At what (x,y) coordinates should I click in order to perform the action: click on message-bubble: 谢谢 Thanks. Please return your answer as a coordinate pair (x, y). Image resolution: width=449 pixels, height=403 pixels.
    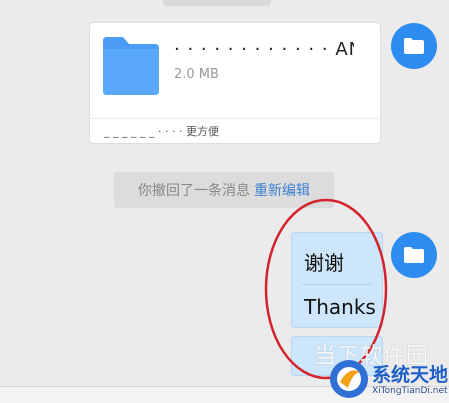
    Looking at the image, I should click on (337, 280).